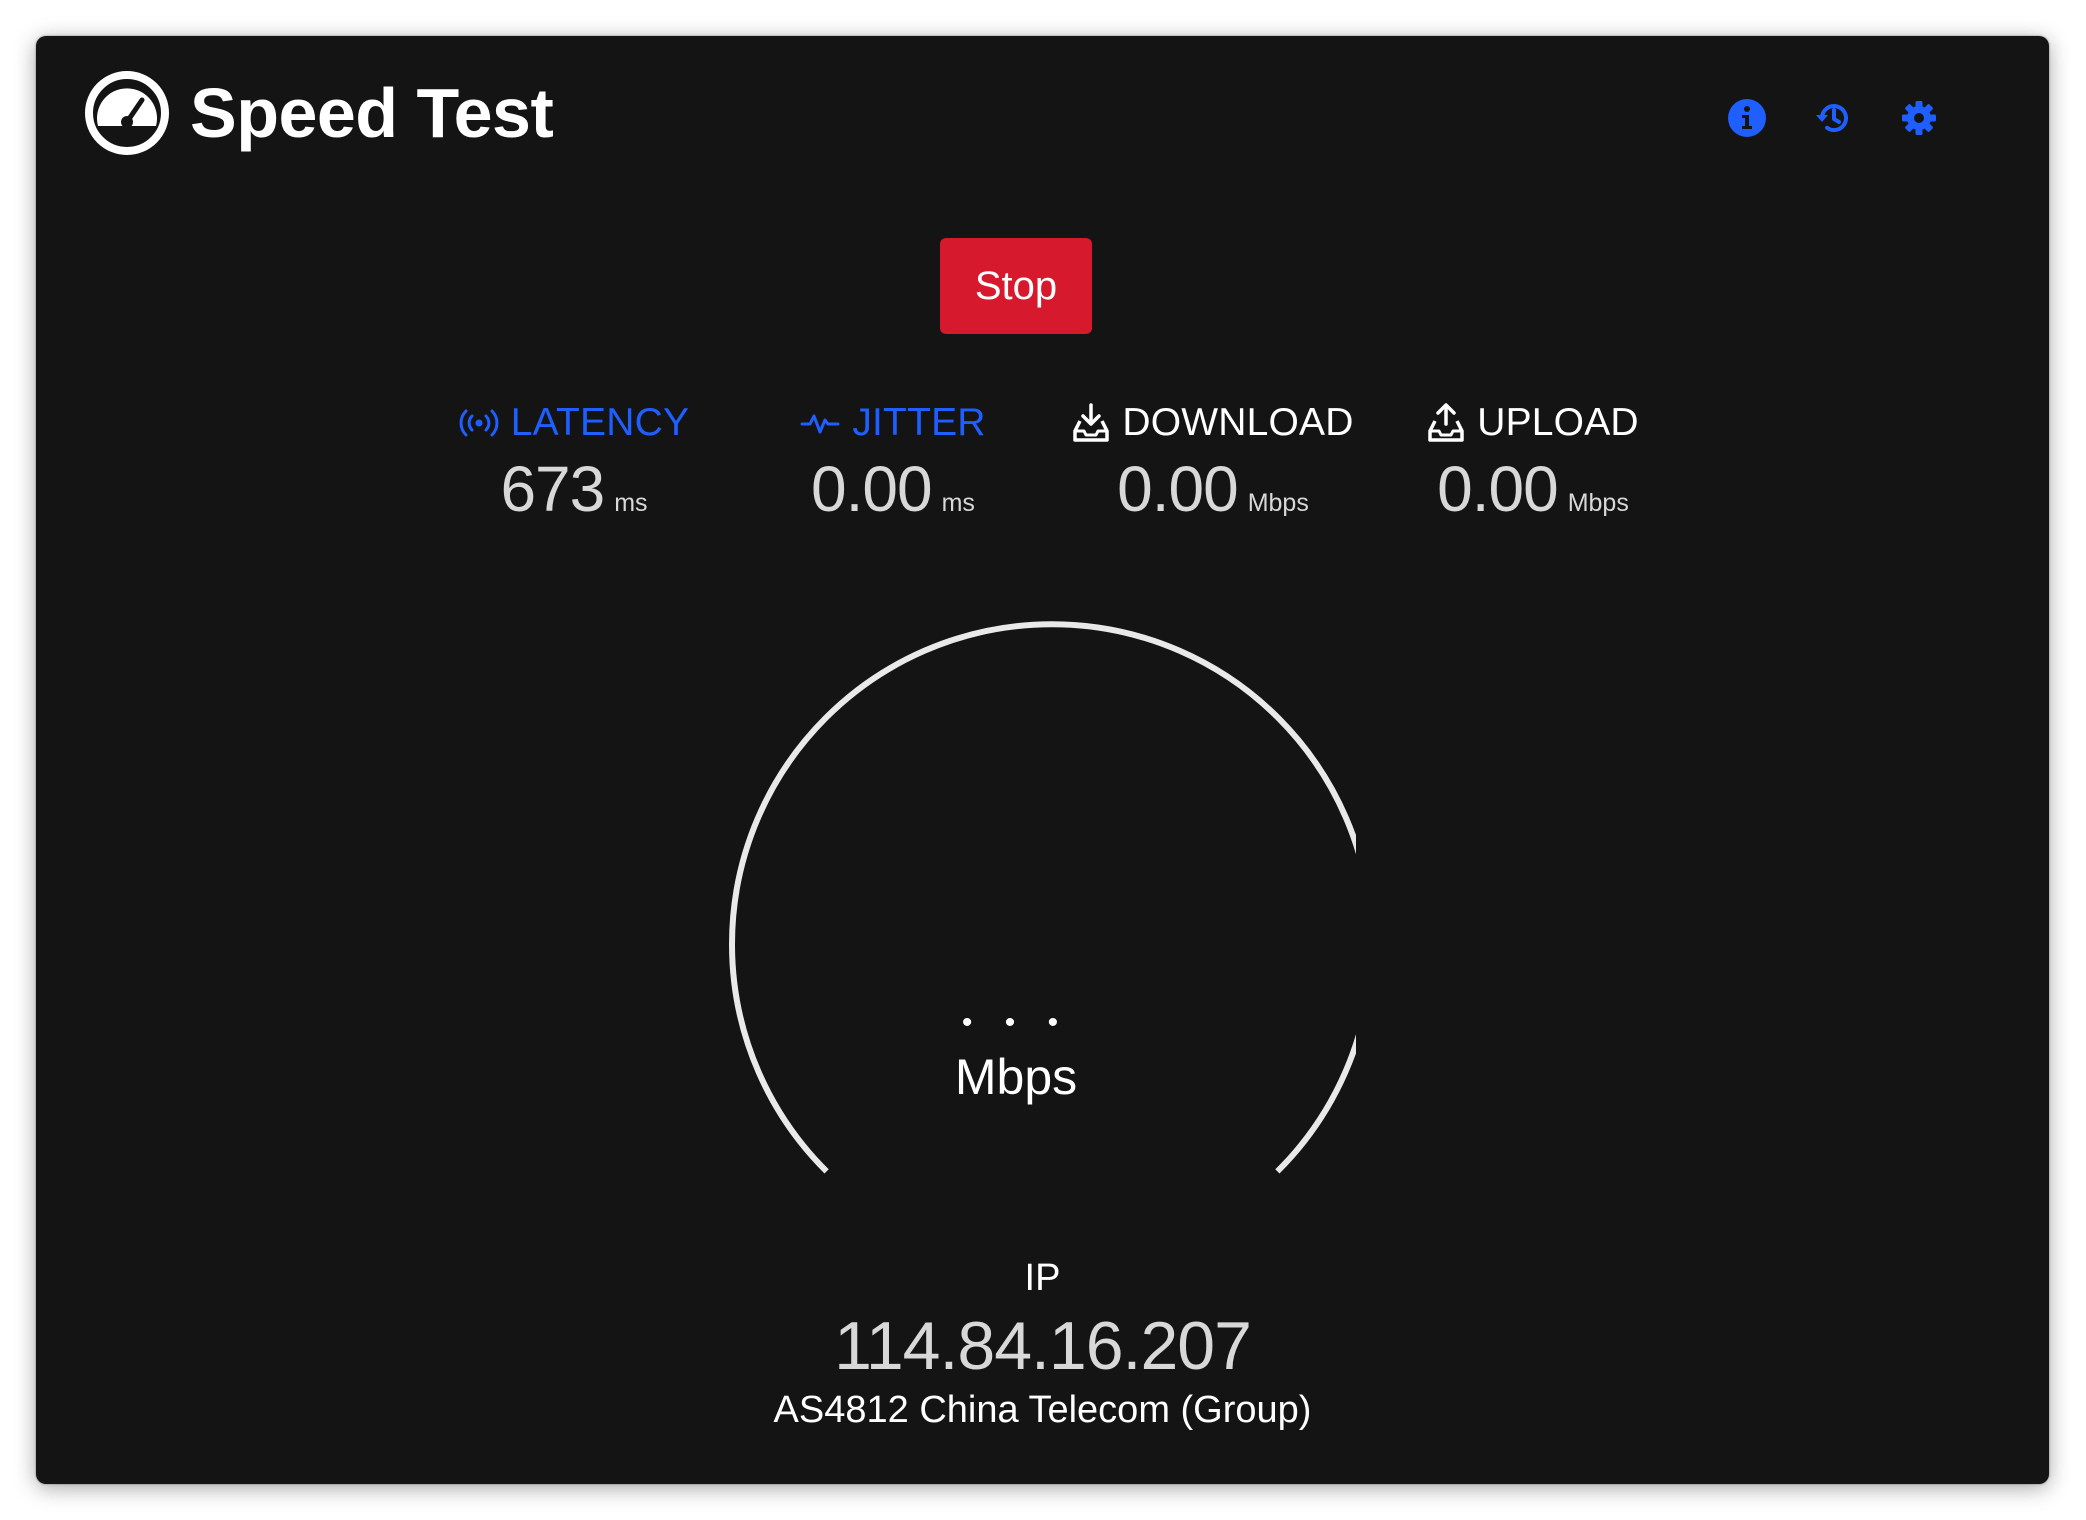 Image resolution: width=2086 pixels, height=1520 pixels. Describe the element at coordinates (1598, 503) in the screenshot. I see `metric-upload-unit: Mbps` at that location.